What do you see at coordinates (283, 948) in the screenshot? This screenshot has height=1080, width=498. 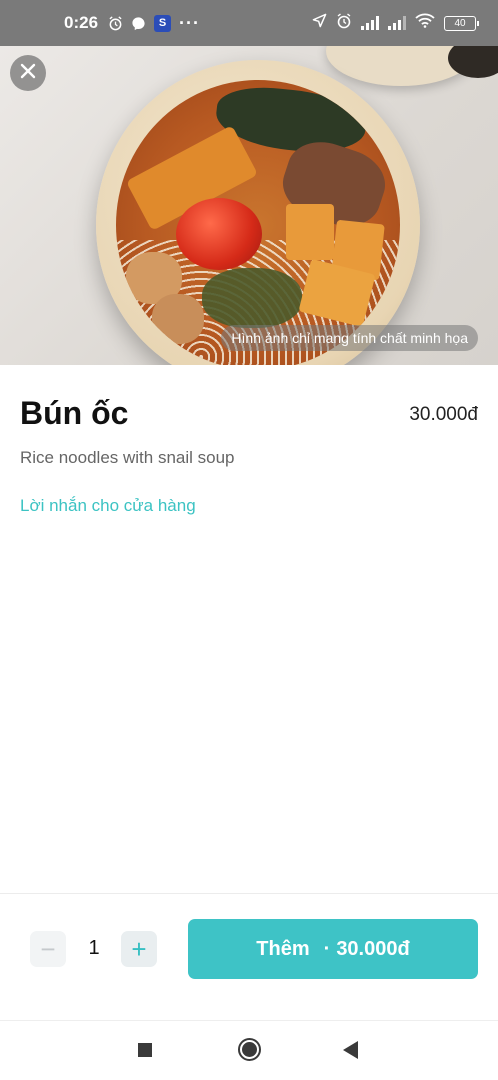 I see `add-button-label: Thêm` at bounding box center [283, 948].